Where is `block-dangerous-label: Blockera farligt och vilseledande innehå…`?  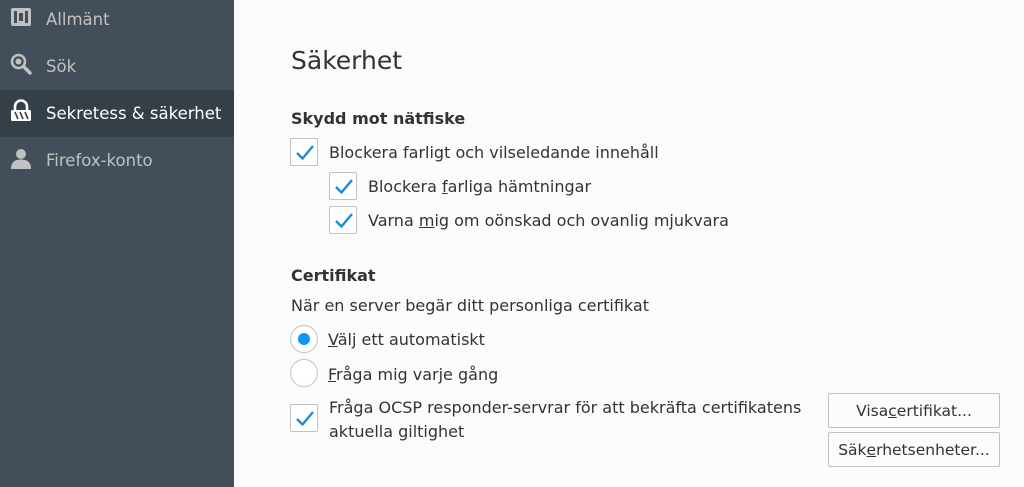
block-dangerous-label: Blockera farligt och vilseledande innehå… is located at coordinates (494, 152).